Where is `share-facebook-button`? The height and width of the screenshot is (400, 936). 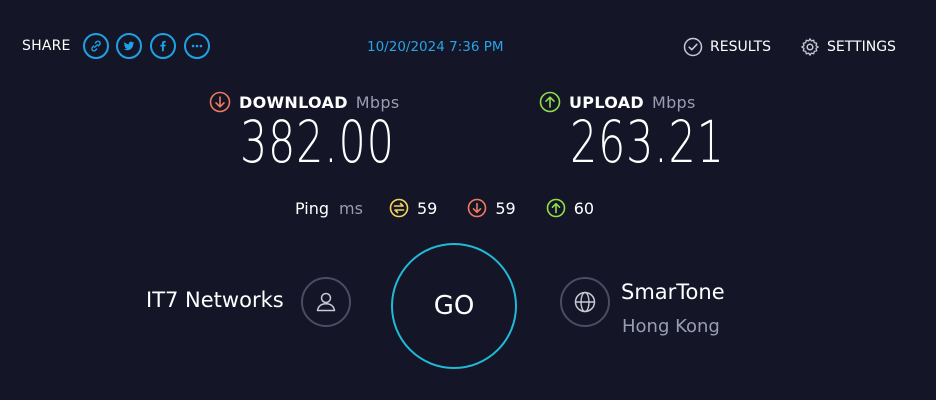 share-facebook-button is located at coordinates (163, 46).